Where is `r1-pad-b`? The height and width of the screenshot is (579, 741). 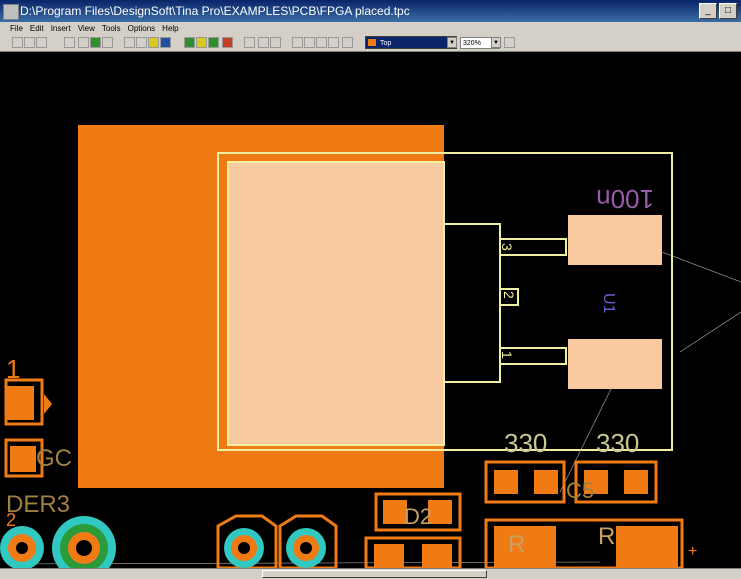 r1-pad-b is located at coordinates (546, 482).